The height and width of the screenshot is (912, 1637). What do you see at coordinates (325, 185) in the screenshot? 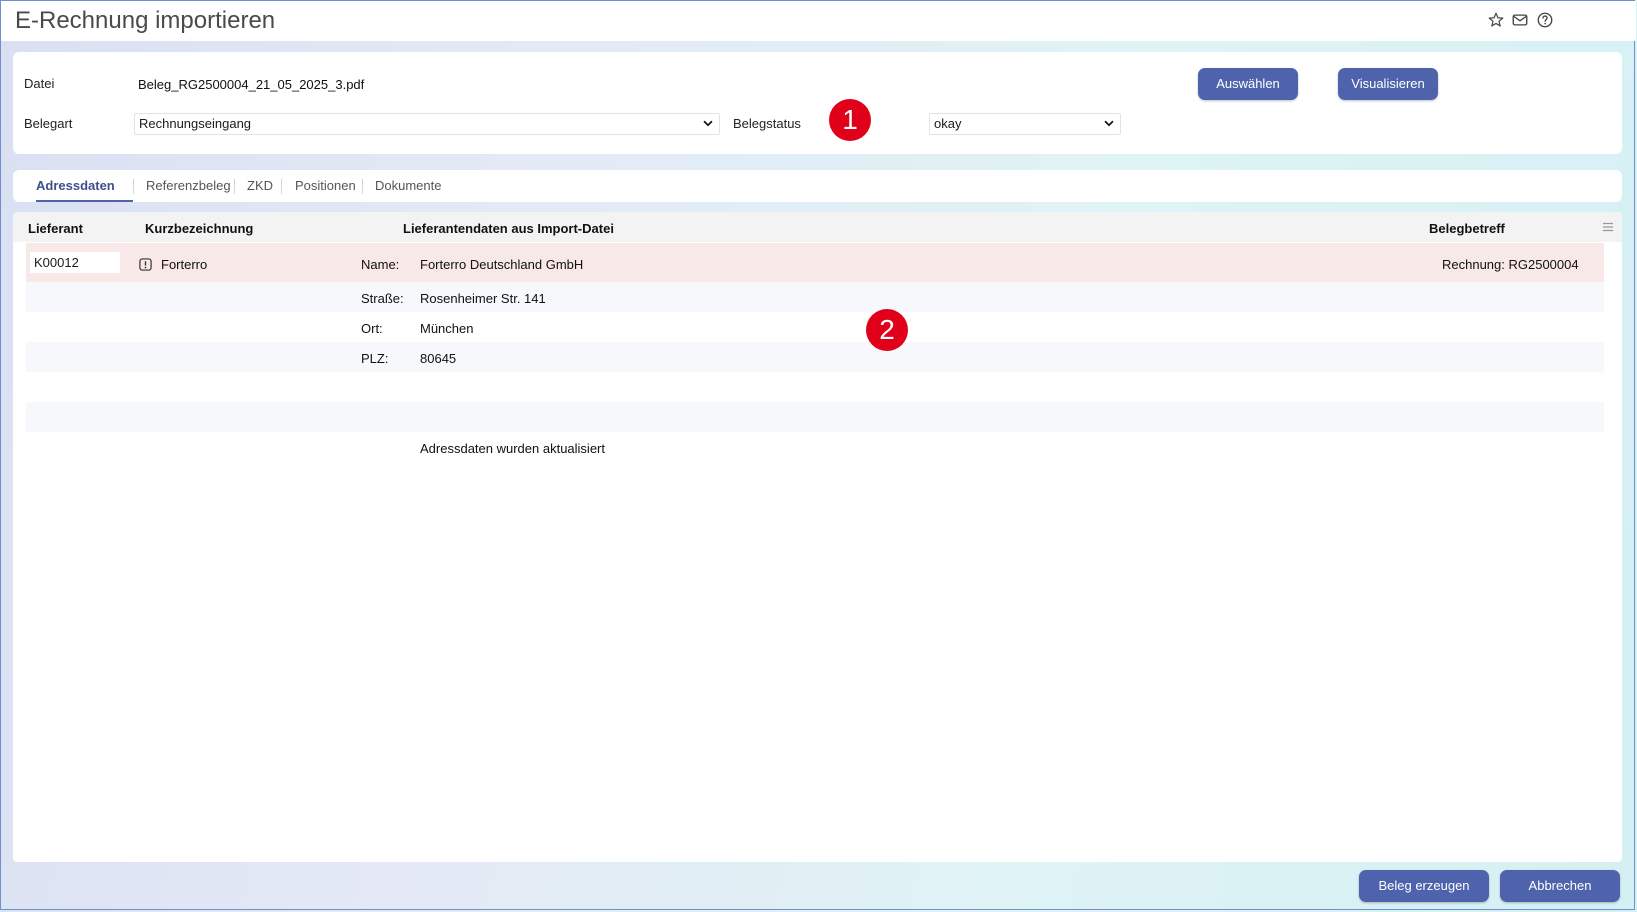
I see `tab-positionen: Positionen` at bounding box center [325, 185].